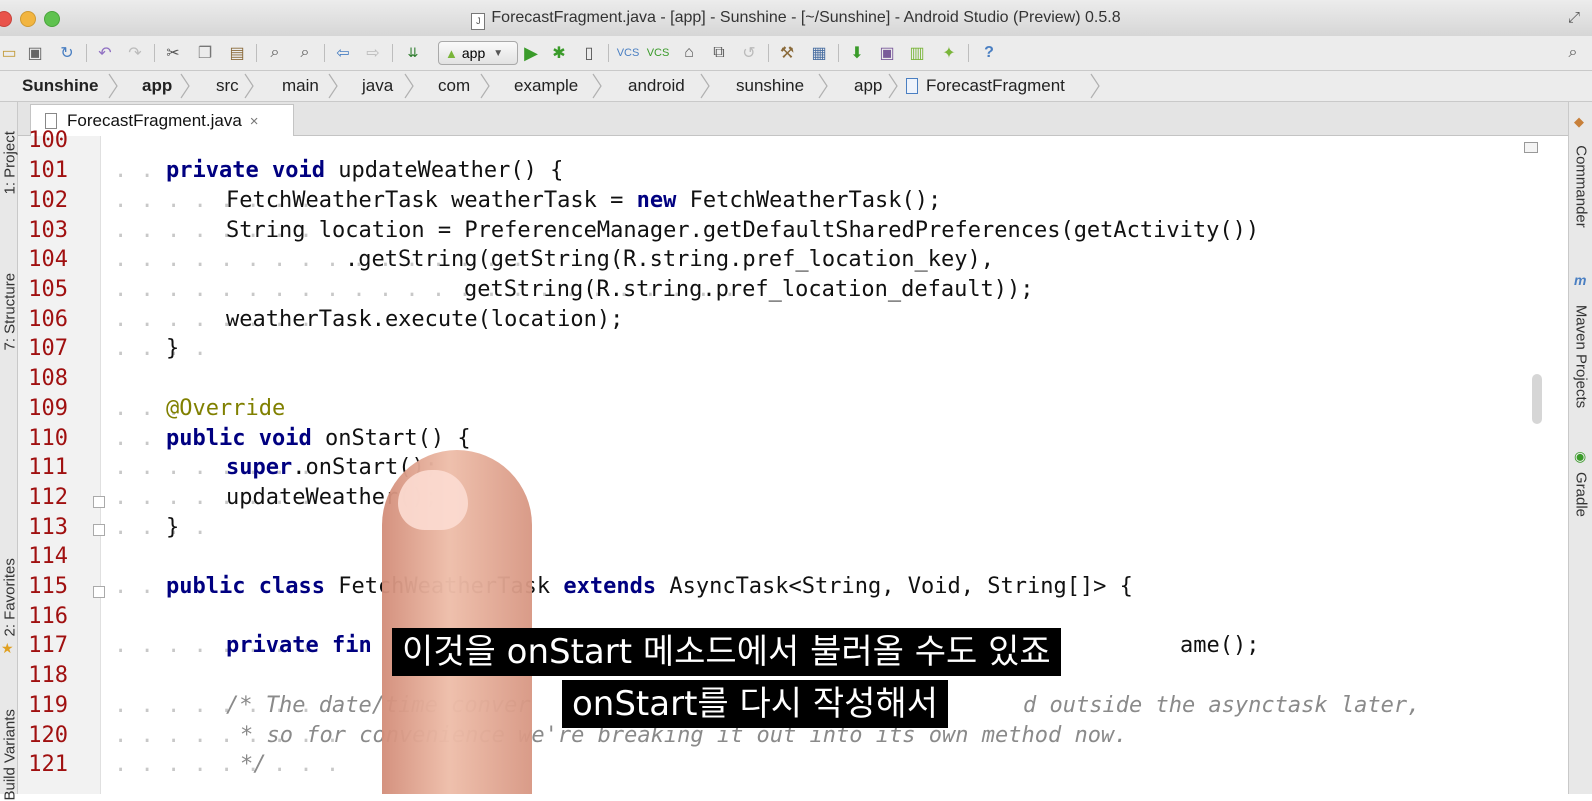 The width and height of the screenshot is (1592, 801). Describe the element at coordinates (1573, 53) in the screenshot. I see `search-icon: ⌕` at that location.